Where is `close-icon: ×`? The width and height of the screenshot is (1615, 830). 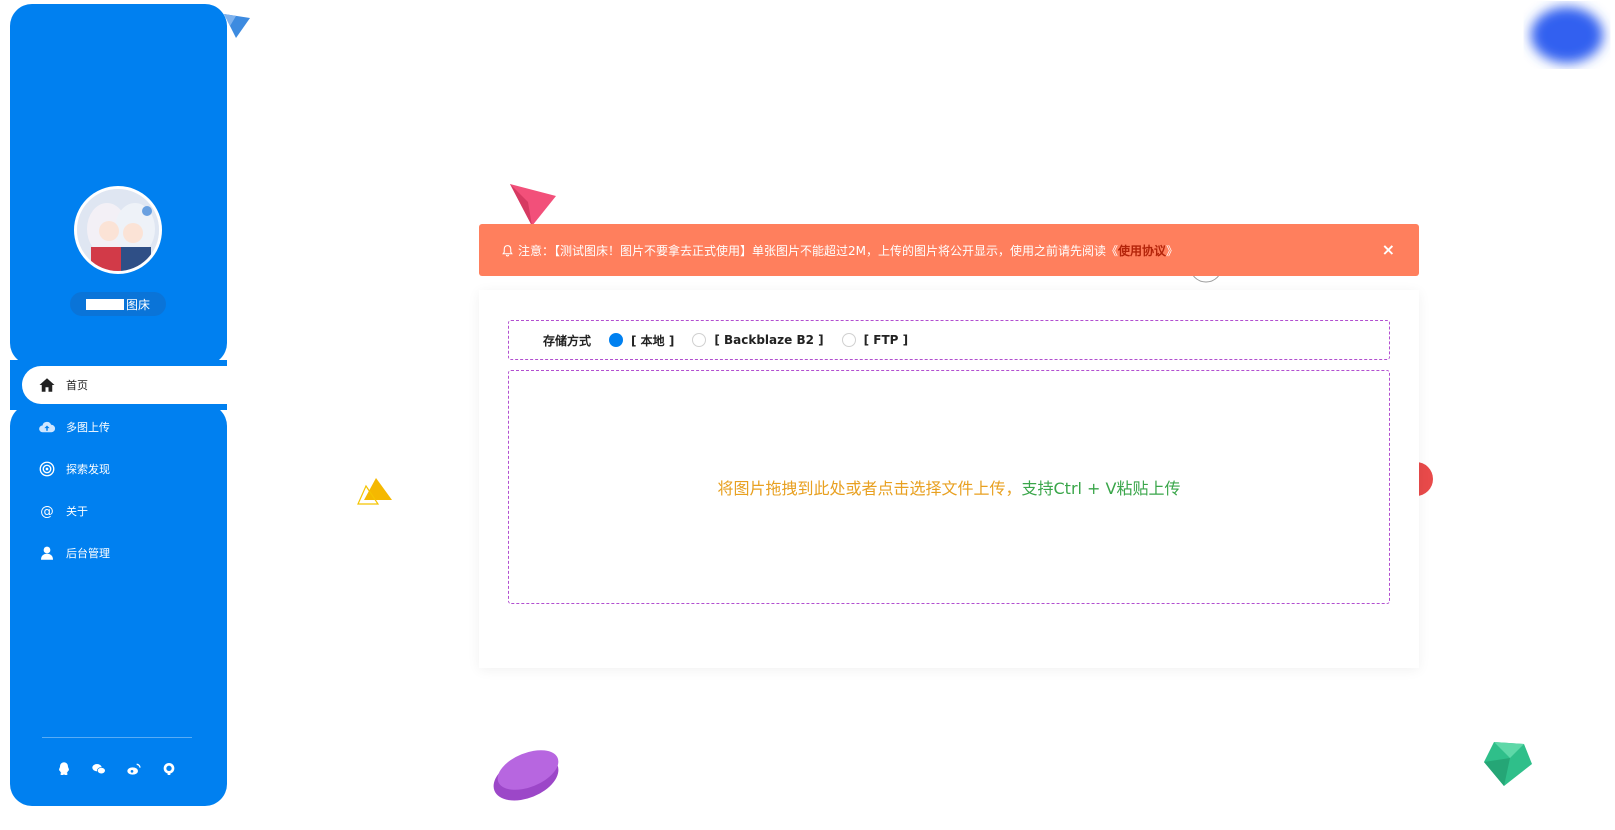 close-icon: × is located at coordinates (1388, 249).